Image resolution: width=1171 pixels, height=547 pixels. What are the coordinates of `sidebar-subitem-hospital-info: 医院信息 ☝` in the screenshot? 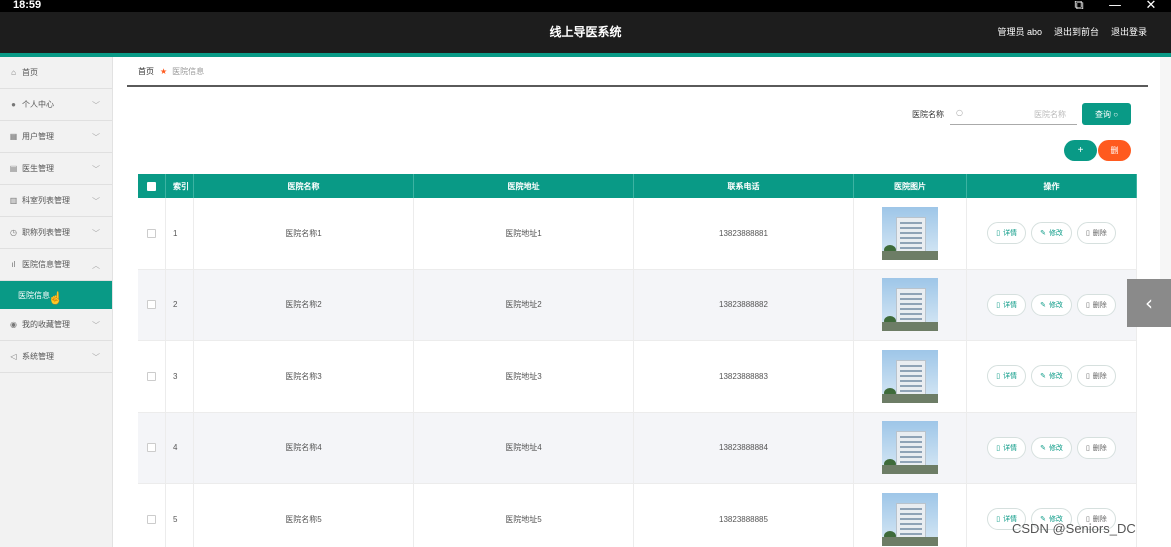 It's located at (56, 295).